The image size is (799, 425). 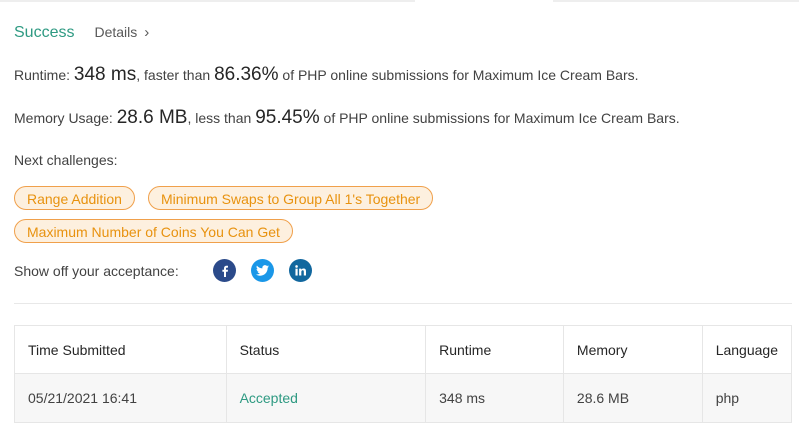 What do you see at coordinates (399, 1) in the screenshot?
I see `top-tab-bar` at bounding box center [399, 1].